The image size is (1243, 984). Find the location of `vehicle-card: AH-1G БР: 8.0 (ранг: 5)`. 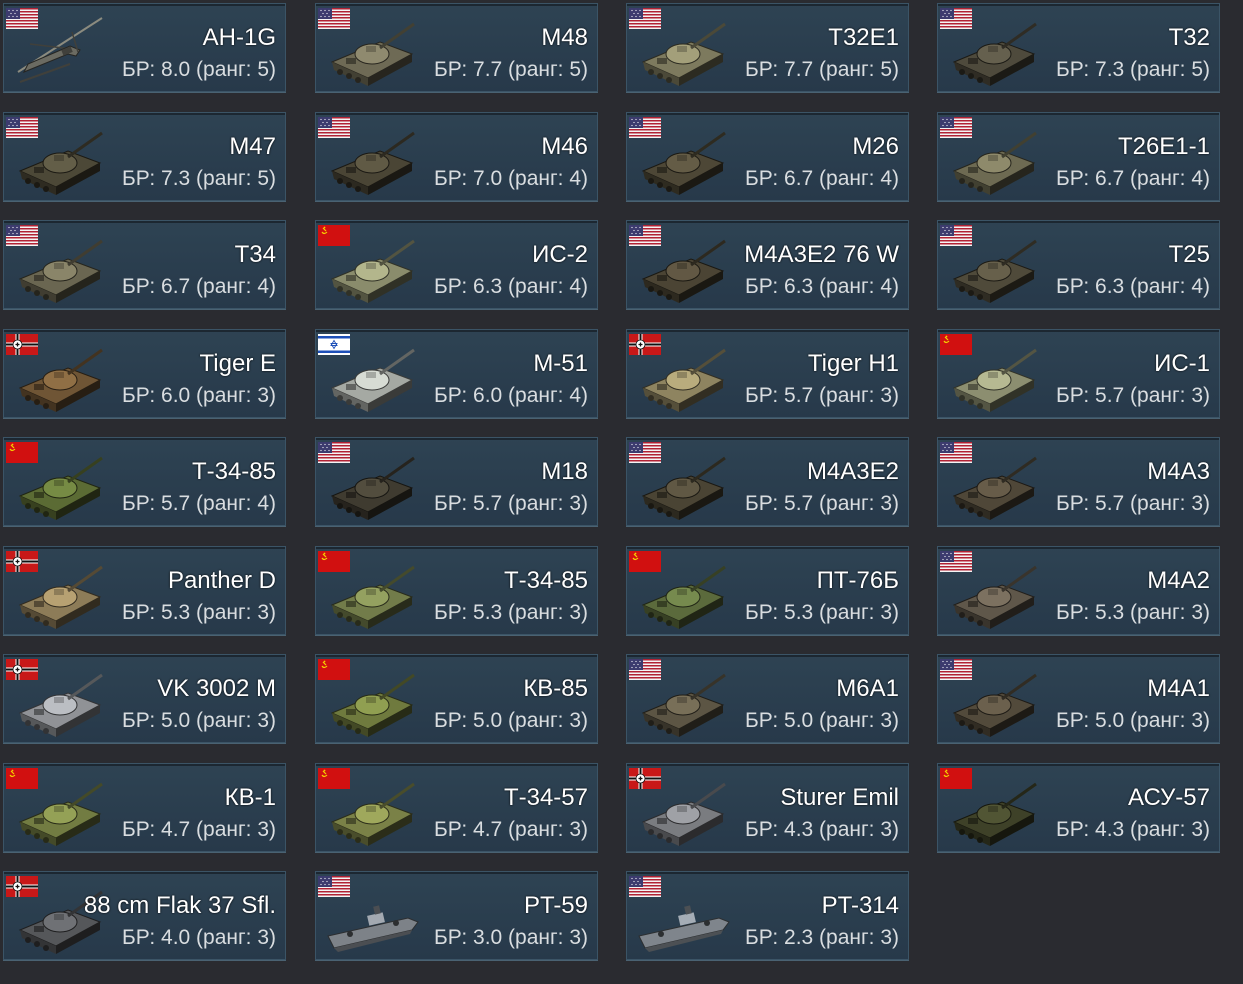

vehicle-card: AH-1G БР: 8.0 (ранг: 5) is located at coordinates (144, 47).